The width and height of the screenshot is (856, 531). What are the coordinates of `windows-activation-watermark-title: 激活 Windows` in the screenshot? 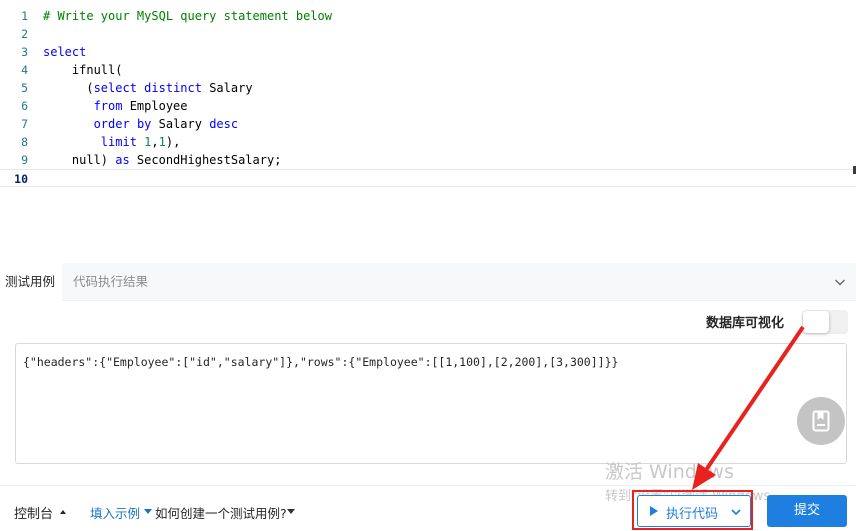 It's located at (669, 472).